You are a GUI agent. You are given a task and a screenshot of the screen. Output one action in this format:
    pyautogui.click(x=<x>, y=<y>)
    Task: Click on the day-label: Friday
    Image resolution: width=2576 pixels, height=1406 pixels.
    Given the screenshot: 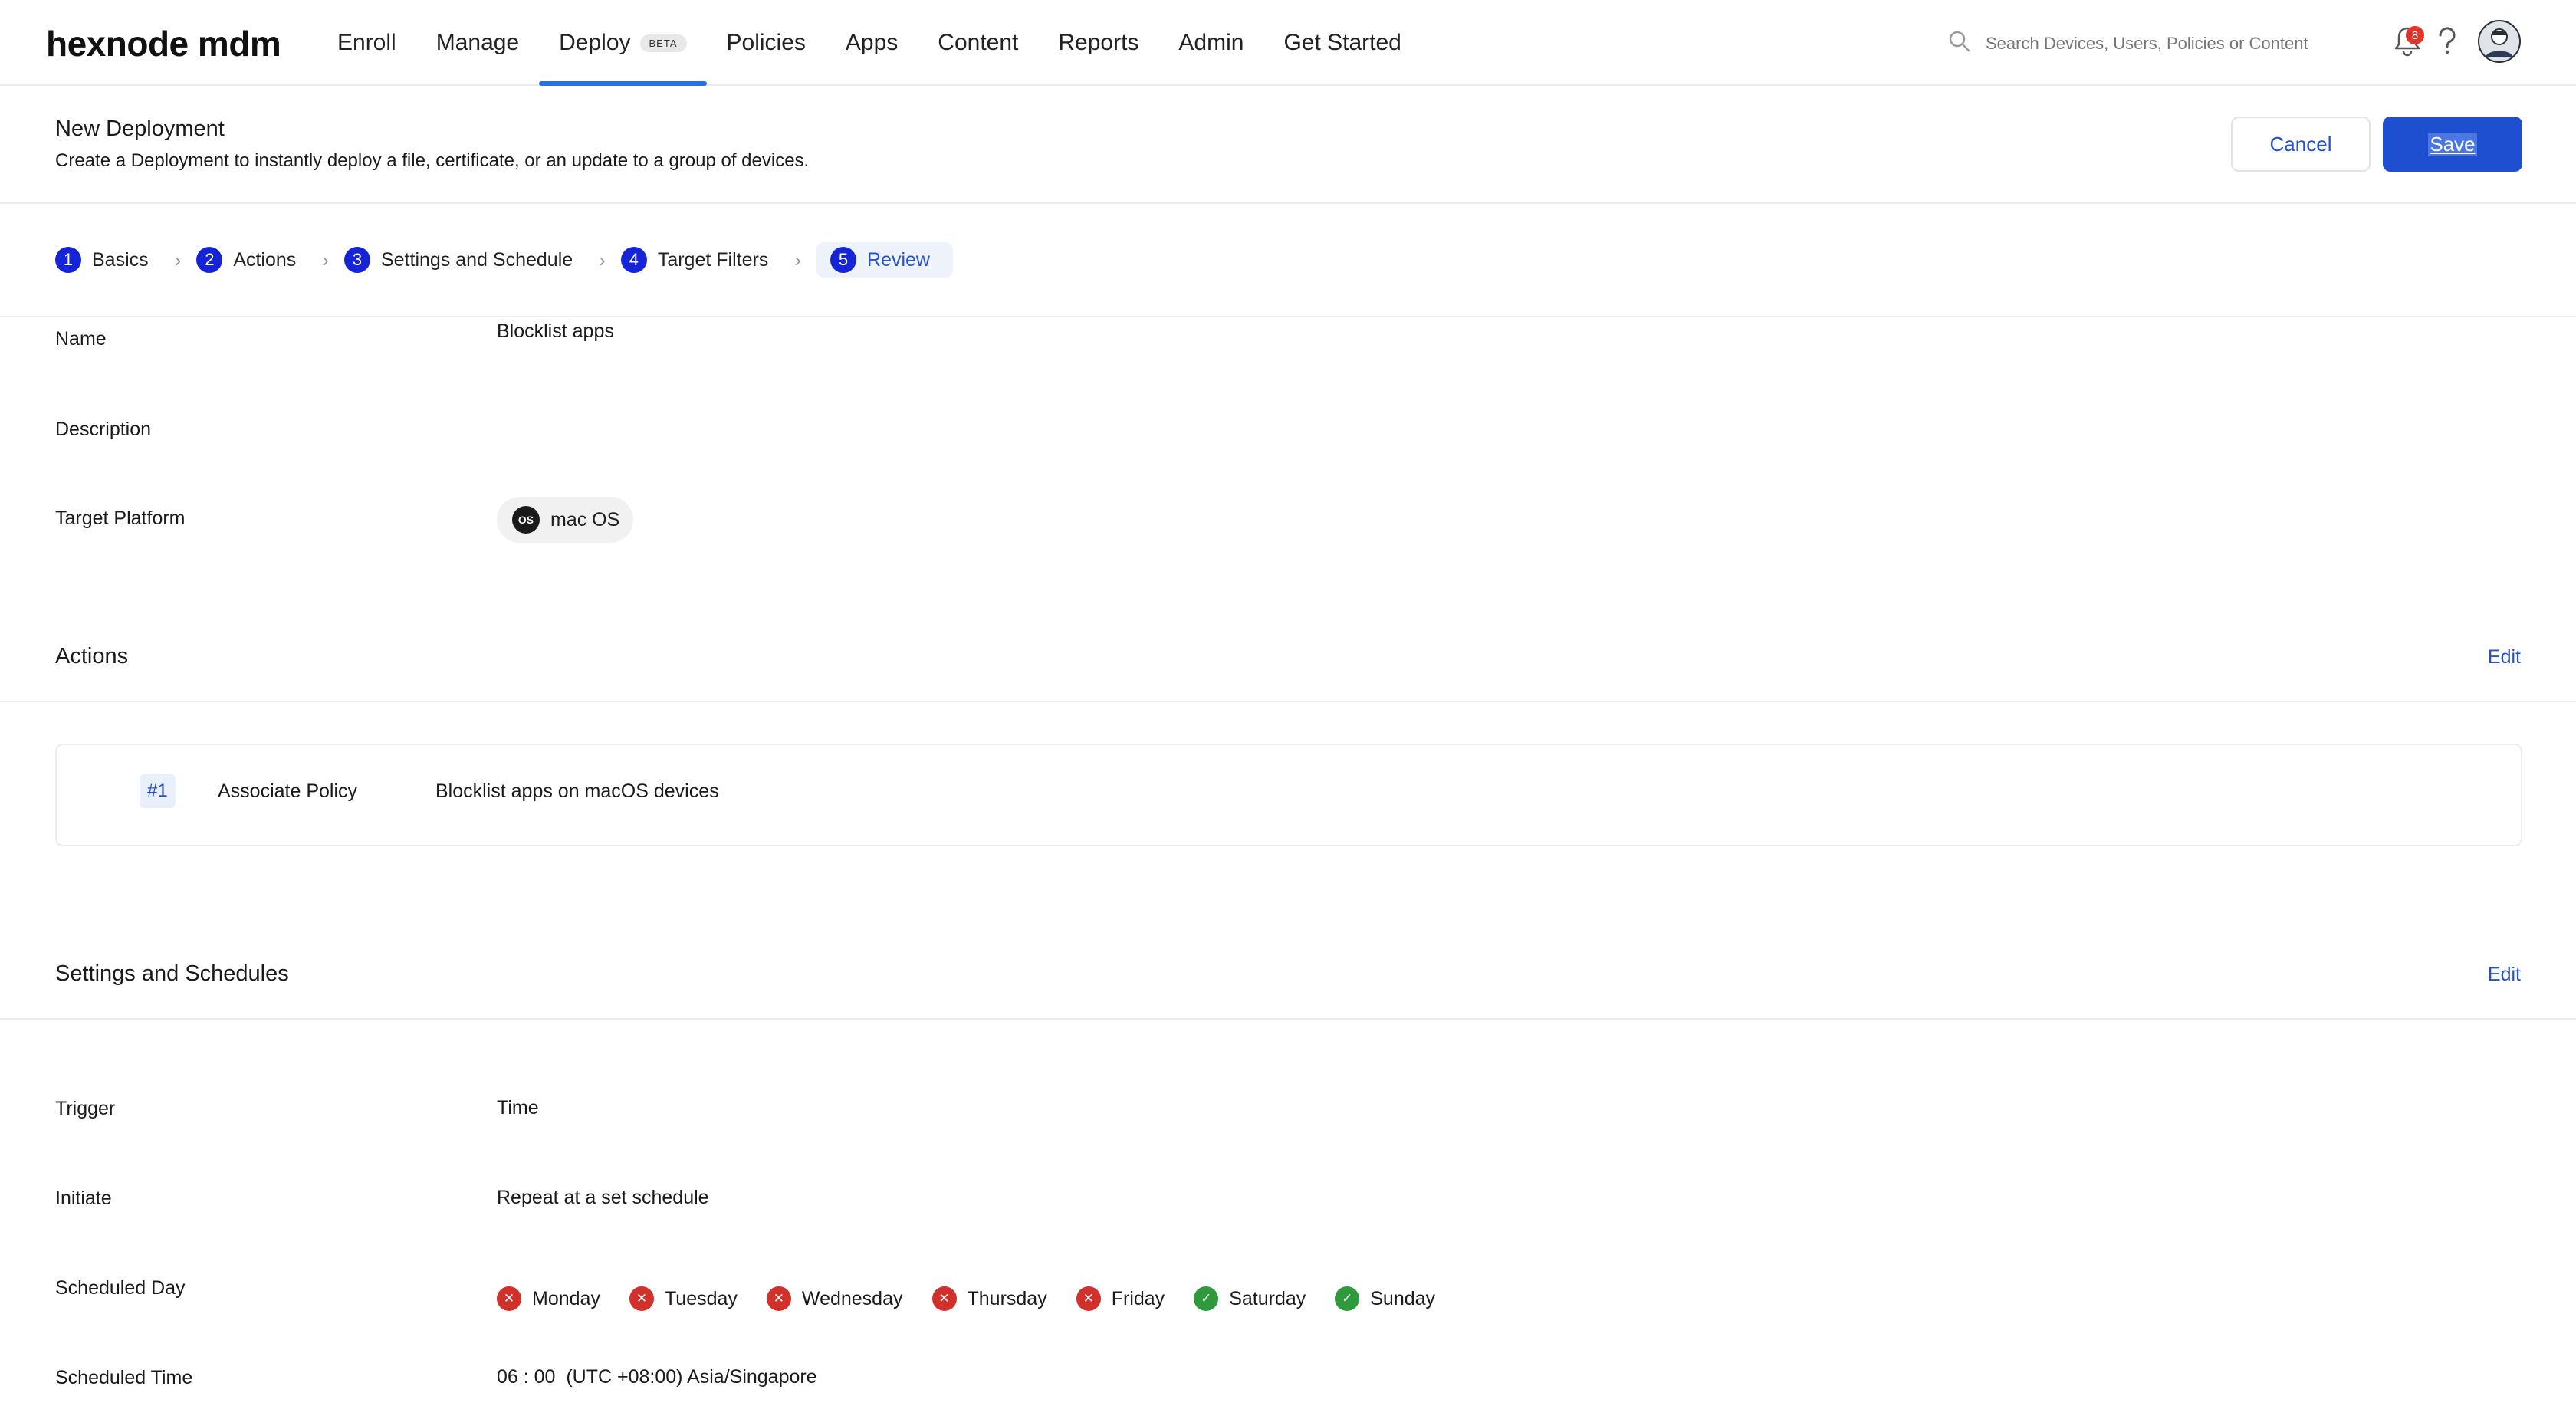 What is the action you would take?
    pyautogui.click(x=1138, y=1298)
    